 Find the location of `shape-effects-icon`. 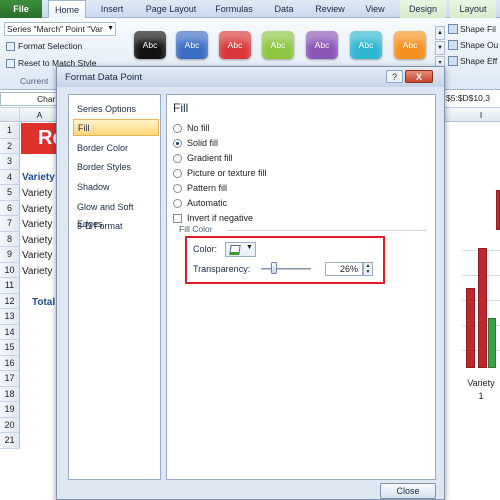

shape-effects-icon is located at coordinates (453, 61).